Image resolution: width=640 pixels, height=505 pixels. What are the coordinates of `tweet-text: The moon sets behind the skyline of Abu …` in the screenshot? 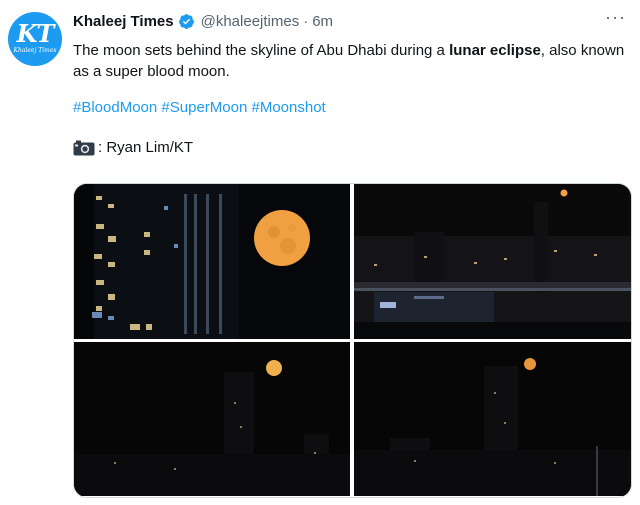 It's located at (350, 61).